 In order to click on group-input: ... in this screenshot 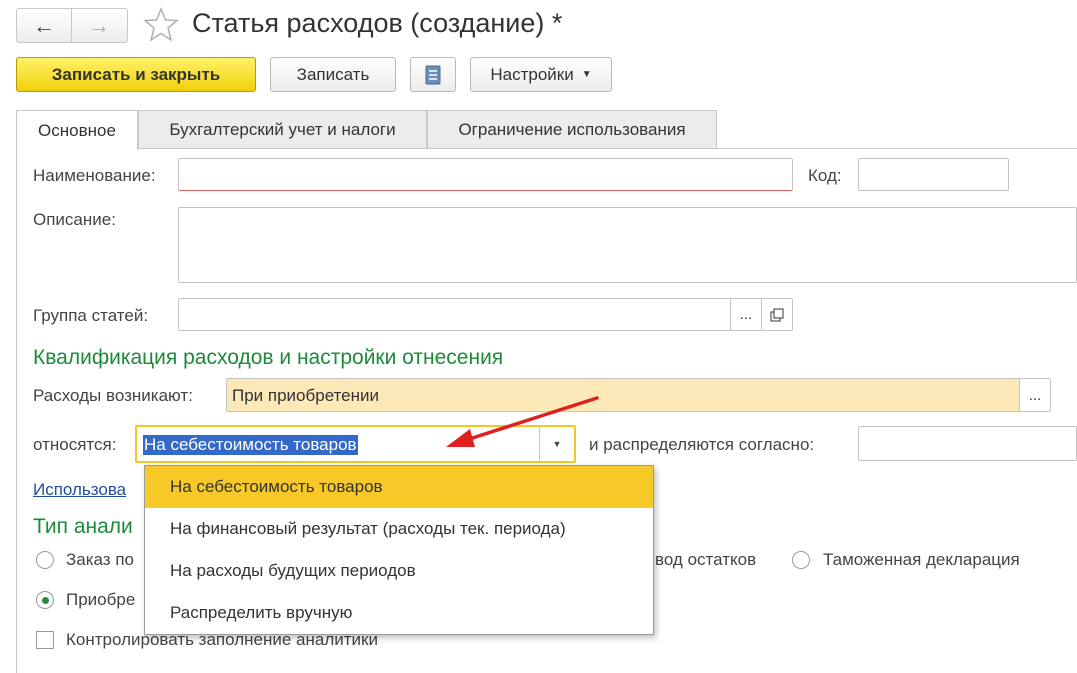, I will do `click(485, 314)`.